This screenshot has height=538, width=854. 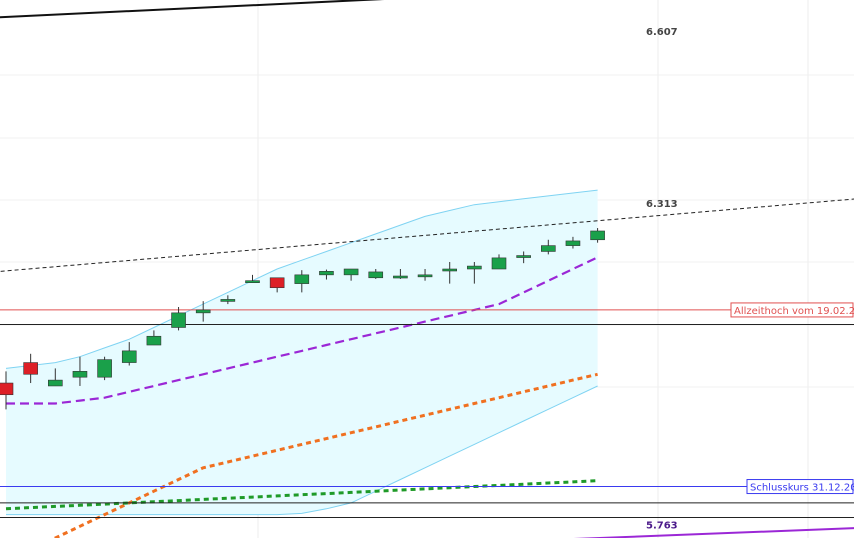 I want to click on value-label: 5.763, so click(x=662, y=526).